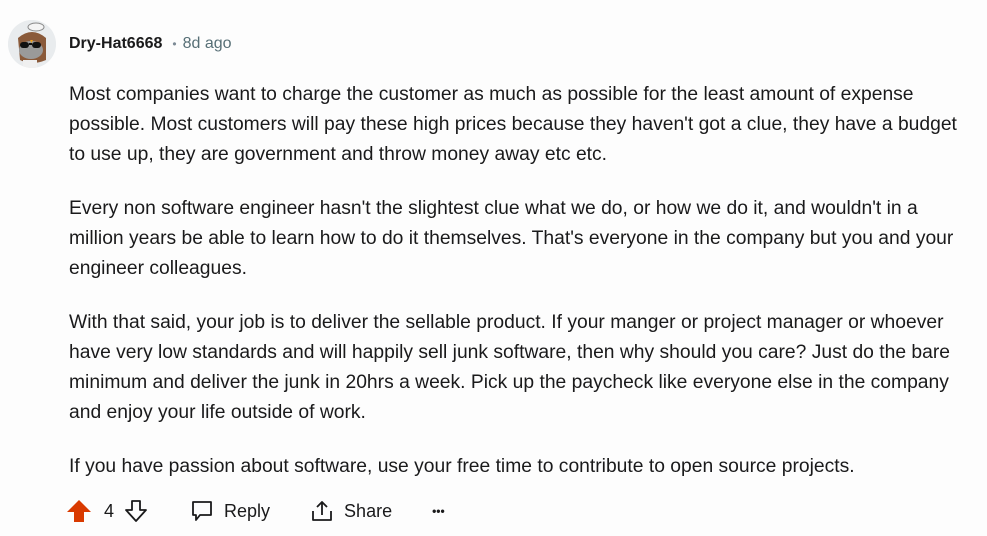 The image size is (987, 536). Describe the element at coordinates (247, 510) in the screenshot. I see `reply-label: Reply` at that location.